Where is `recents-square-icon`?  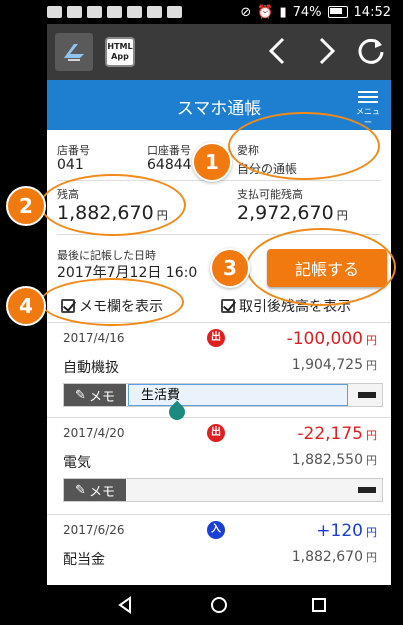 recents-square-icon is located at coordinates (319, 605).